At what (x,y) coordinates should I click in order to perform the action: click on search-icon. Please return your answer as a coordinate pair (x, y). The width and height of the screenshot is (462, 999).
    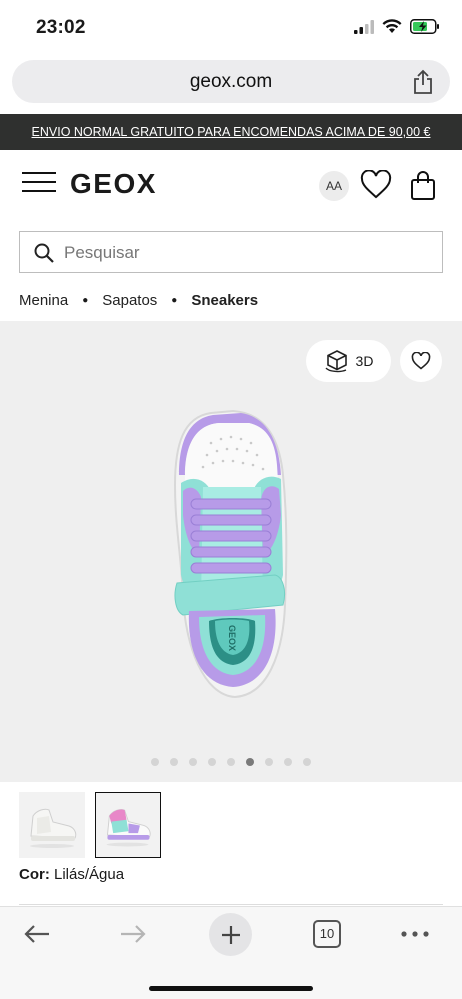
    Looking at the image, I should click on (44, 253).